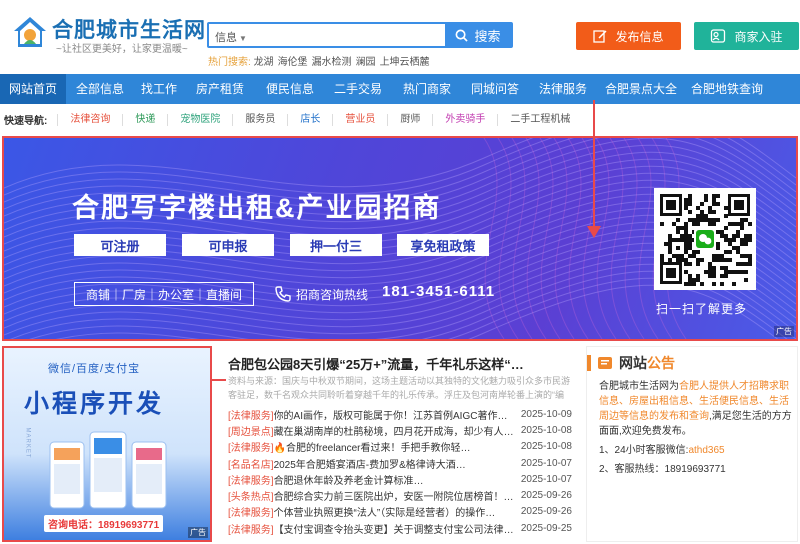  I want to click on notice-hotline: 2、客服热线：18919693771, so click(662, 469).